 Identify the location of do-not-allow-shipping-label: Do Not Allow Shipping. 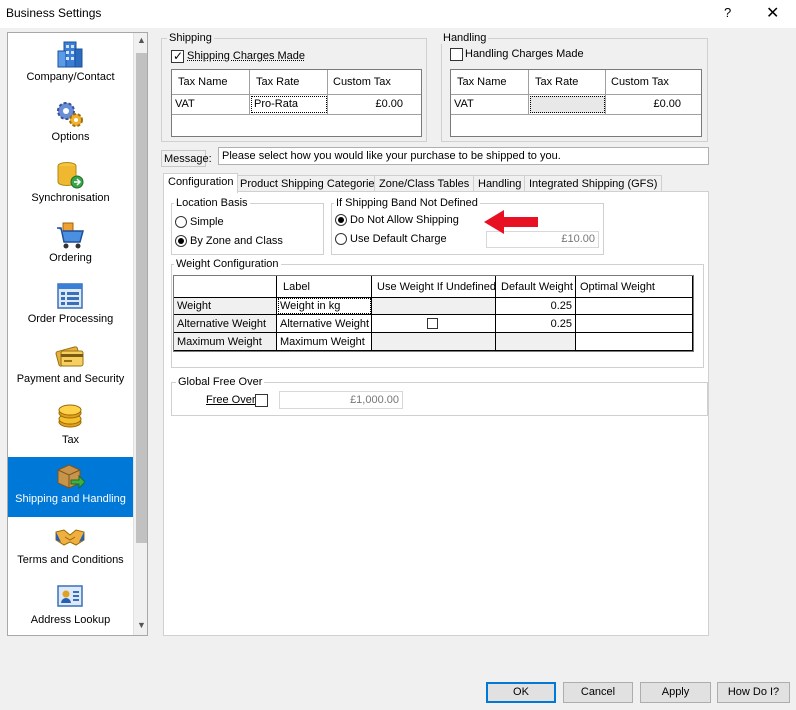
(404, 220).